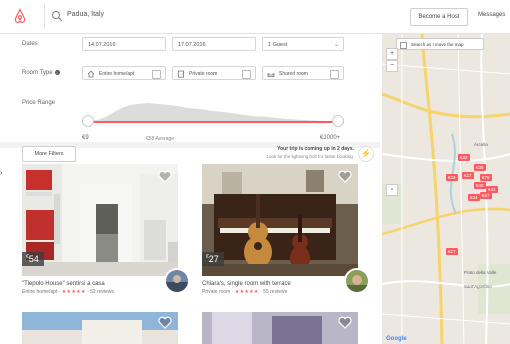 This screenshot has height=344, width=510. What do you see at coordinates (271, 75) in the screenshot?
I see `couch-icon` at bounding box center [271, 75].